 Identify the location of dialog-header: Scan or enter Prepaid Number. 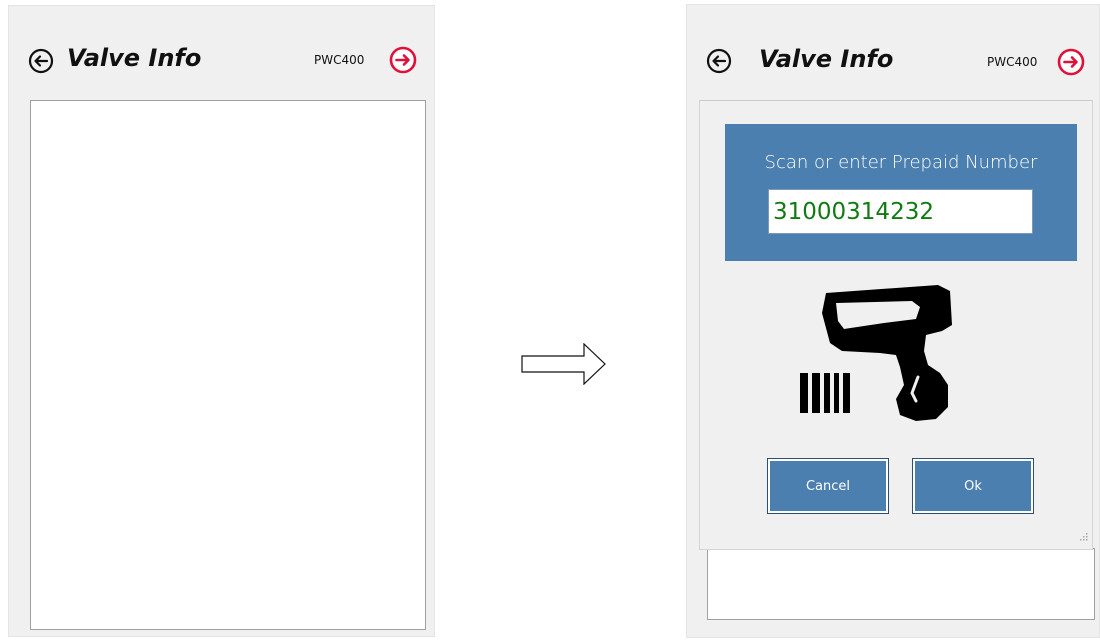
(901, 192).